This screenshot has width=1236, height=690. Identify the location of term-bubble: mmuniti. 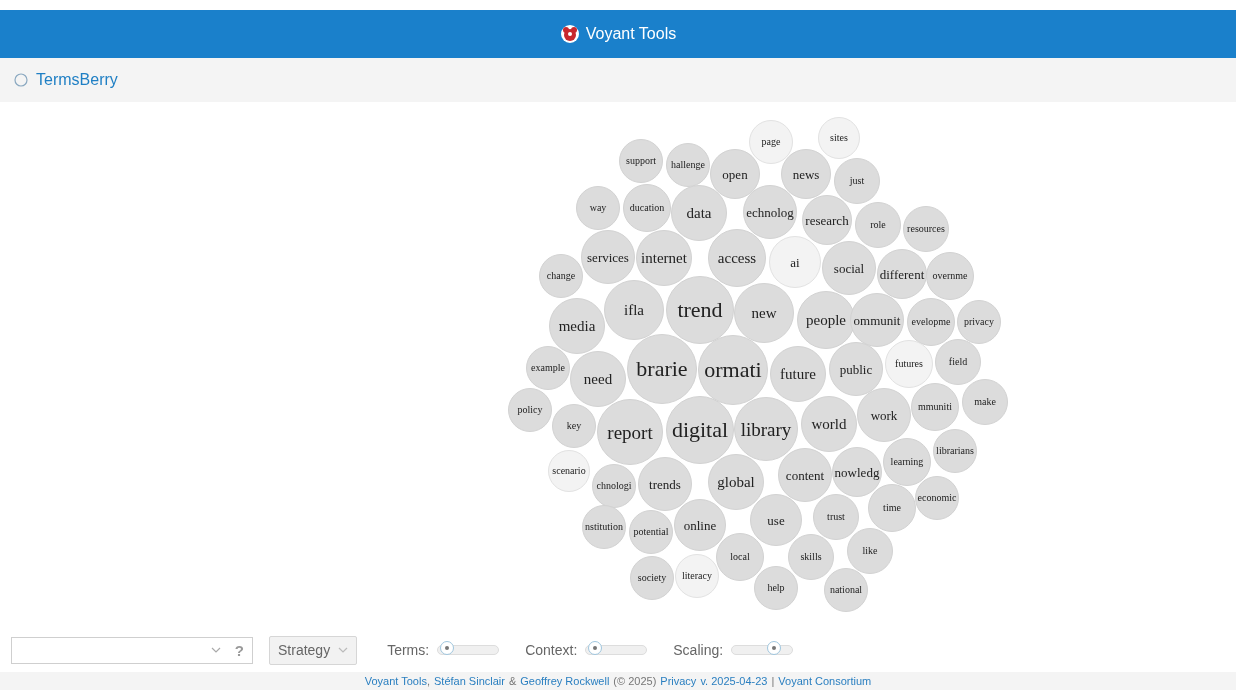
(935, 407).